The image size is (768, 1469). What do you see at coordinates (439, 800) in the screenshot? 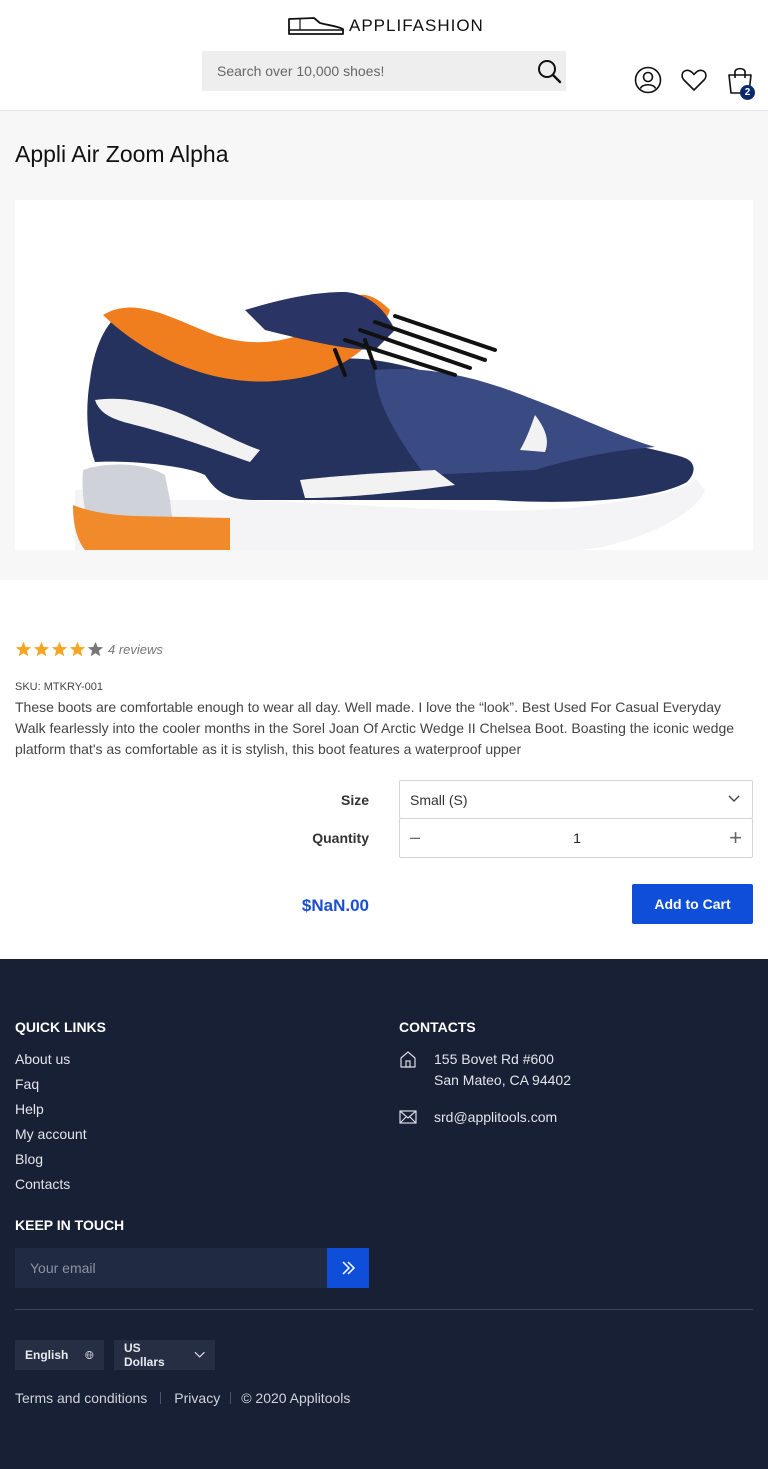
I see `size-selected-value: Small (S)` at bounding box center [439, 800].